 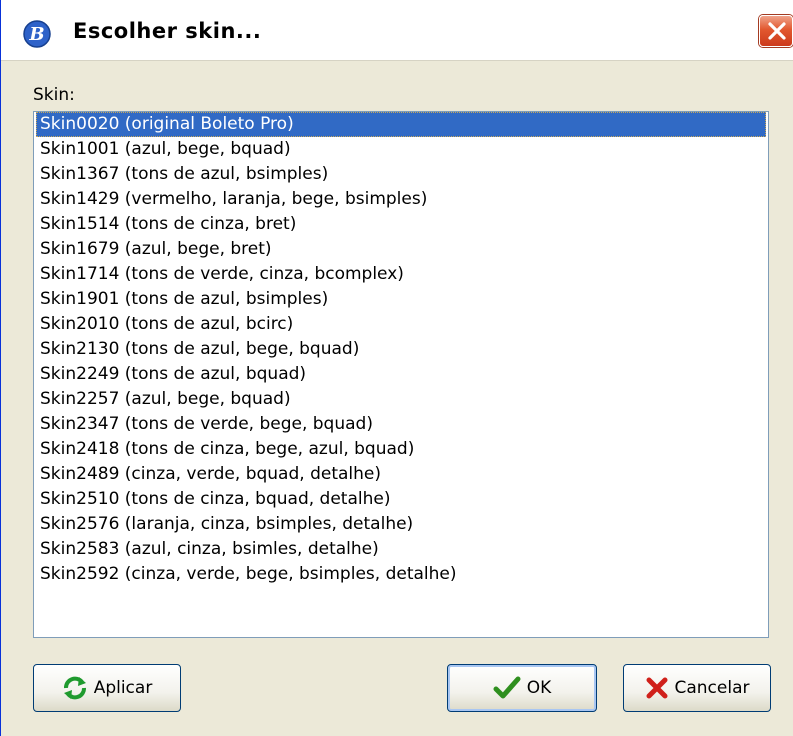 I want to click on apply-button: Aplicar, so click(x=107, y=688).